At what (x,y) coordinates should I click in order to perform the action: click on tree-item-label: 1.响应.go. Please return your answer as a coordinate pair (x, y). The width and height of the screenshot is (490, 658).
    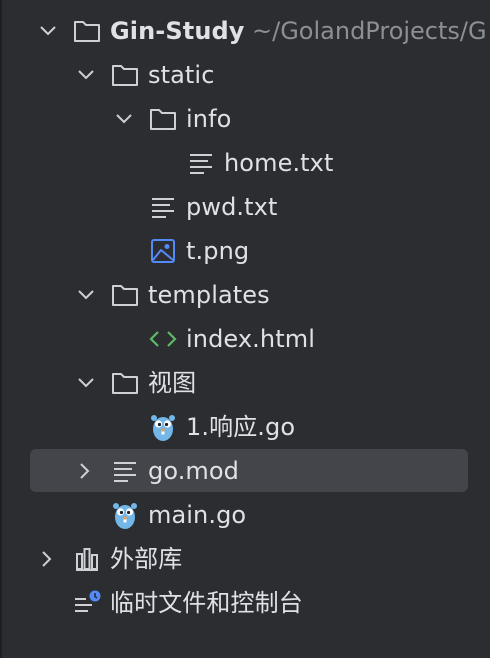
    Looking at the image, I should click on (241, 427).